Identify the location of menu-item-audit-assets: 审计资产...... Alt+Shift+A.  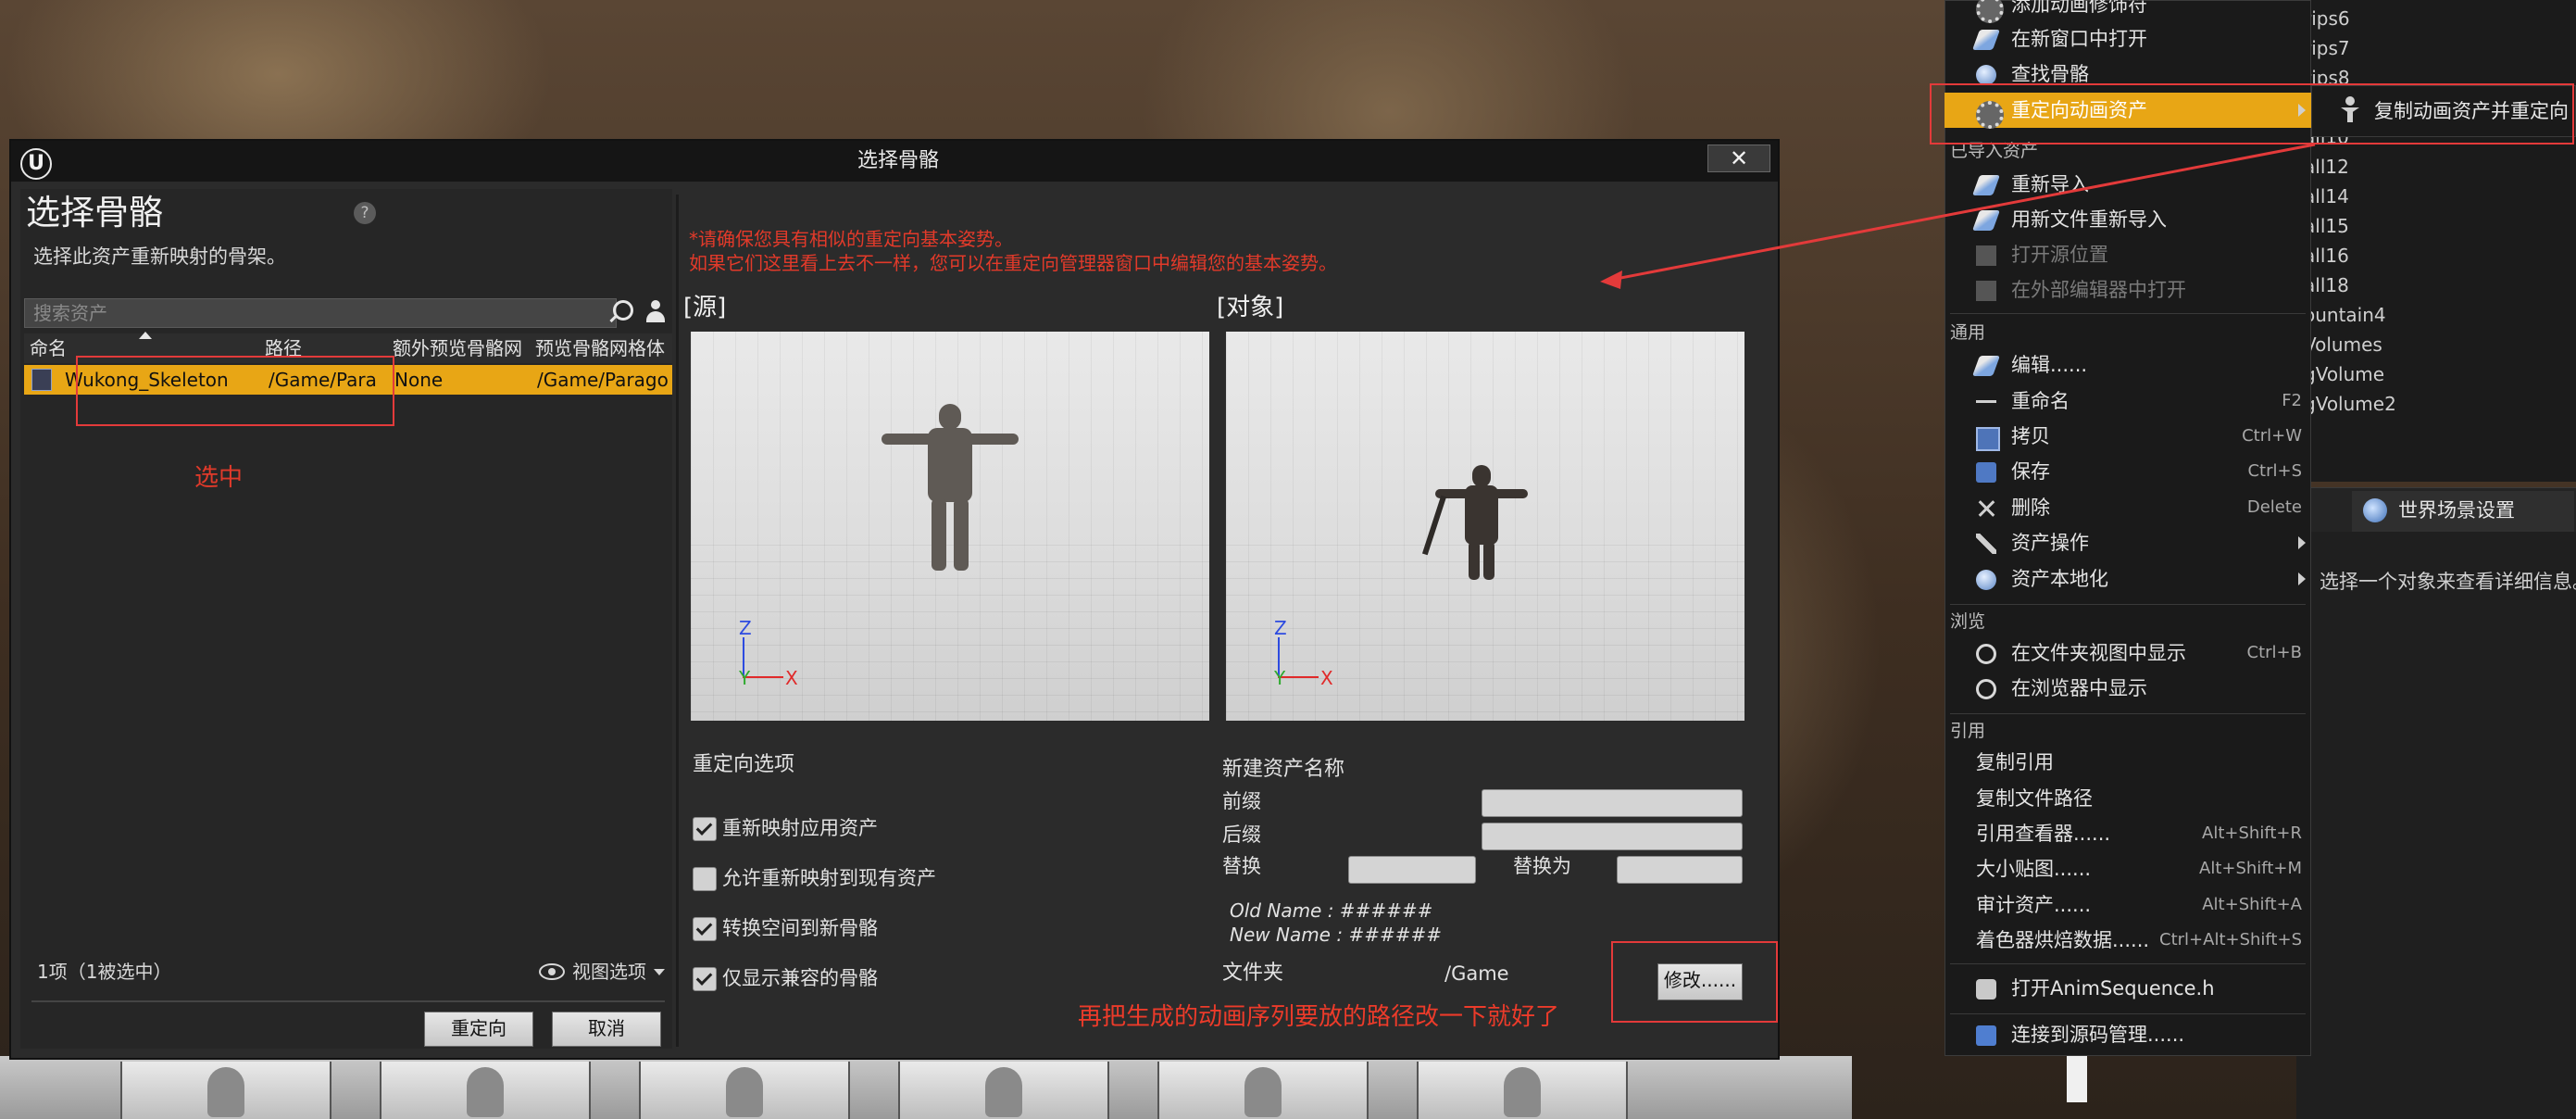
(2128, 905).